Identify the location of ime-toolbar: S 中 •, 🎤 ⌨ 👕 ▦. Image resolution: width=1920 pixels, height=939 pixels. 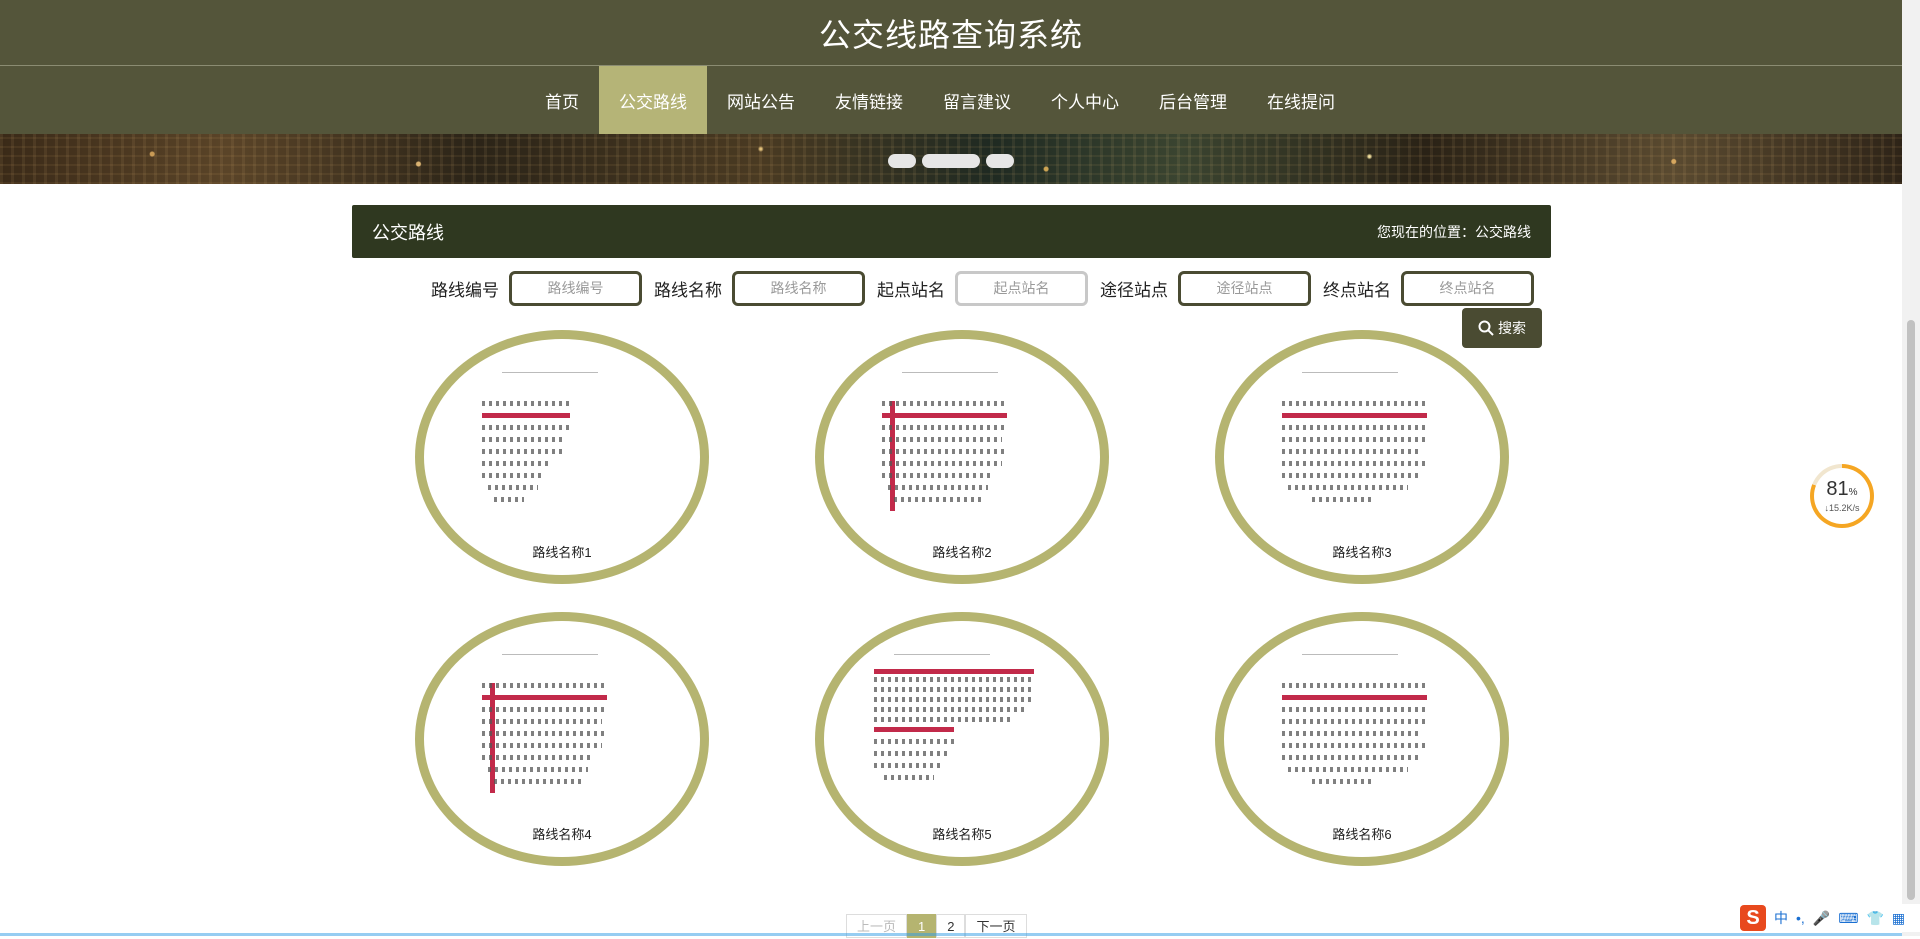
(1829, 918).